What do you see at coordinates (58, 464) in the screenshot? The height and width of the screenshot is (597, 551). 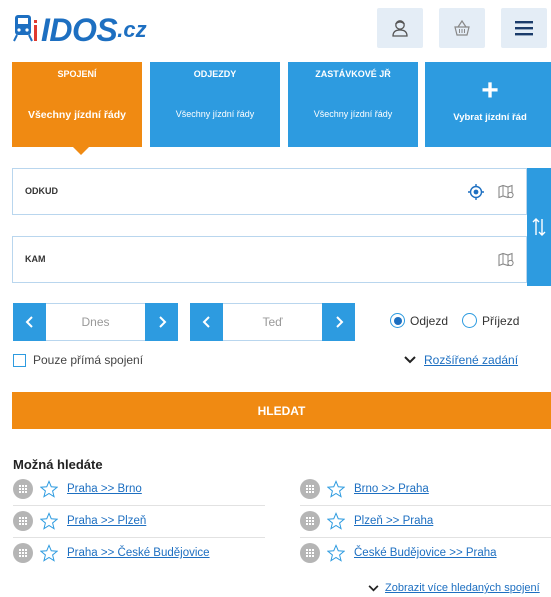 I see `suggestions-title: Možná hledáte` at bounding box center [58, 464].